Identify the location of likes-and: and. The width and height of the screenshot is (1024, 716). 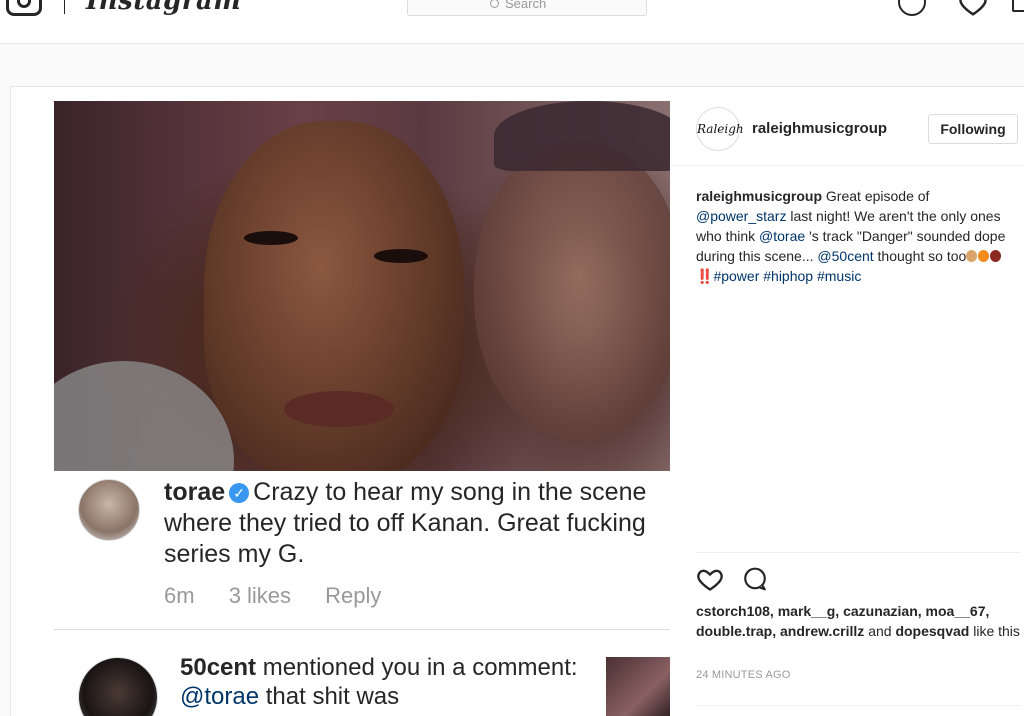
(880, 631).